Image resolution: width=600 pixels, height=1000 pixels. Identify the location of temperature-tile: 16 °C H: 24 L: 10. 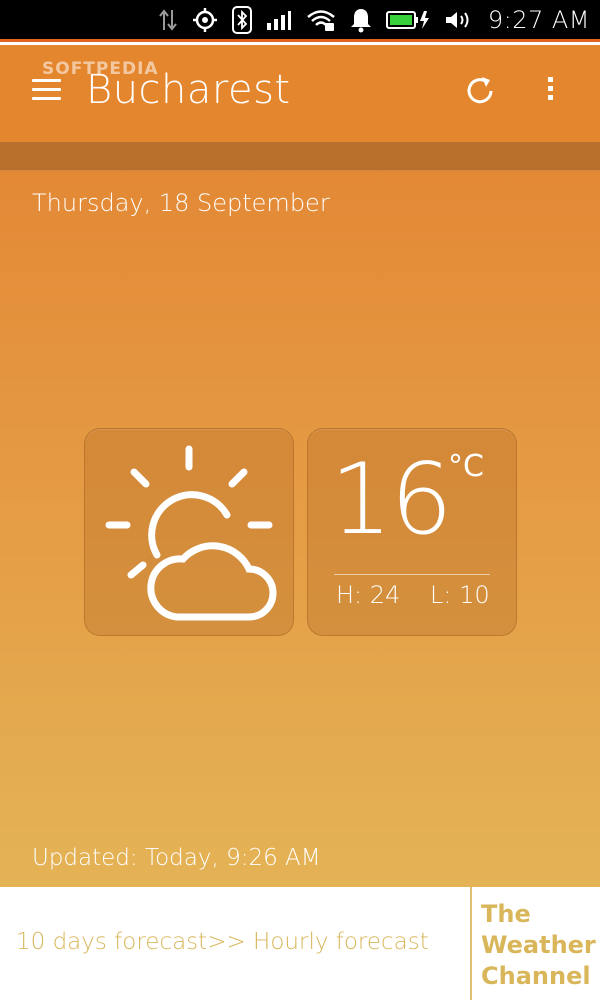
(412, 532).